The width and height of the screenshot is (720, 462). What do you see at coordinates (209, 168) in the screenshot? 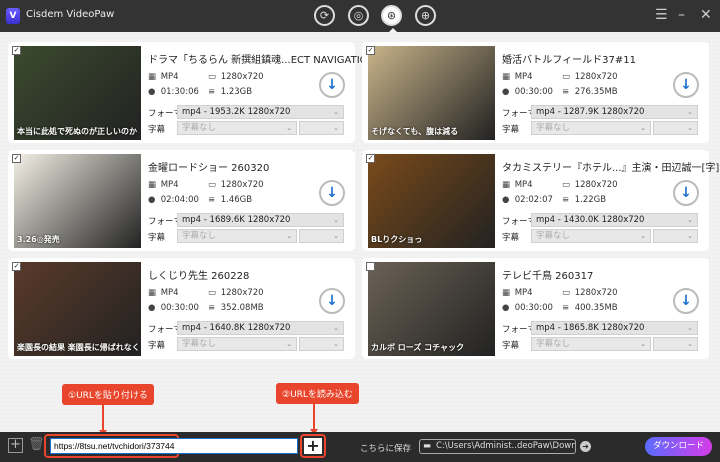
I see `video-title: 金曜ロードショー 260320` at bounding box center [209, 168].